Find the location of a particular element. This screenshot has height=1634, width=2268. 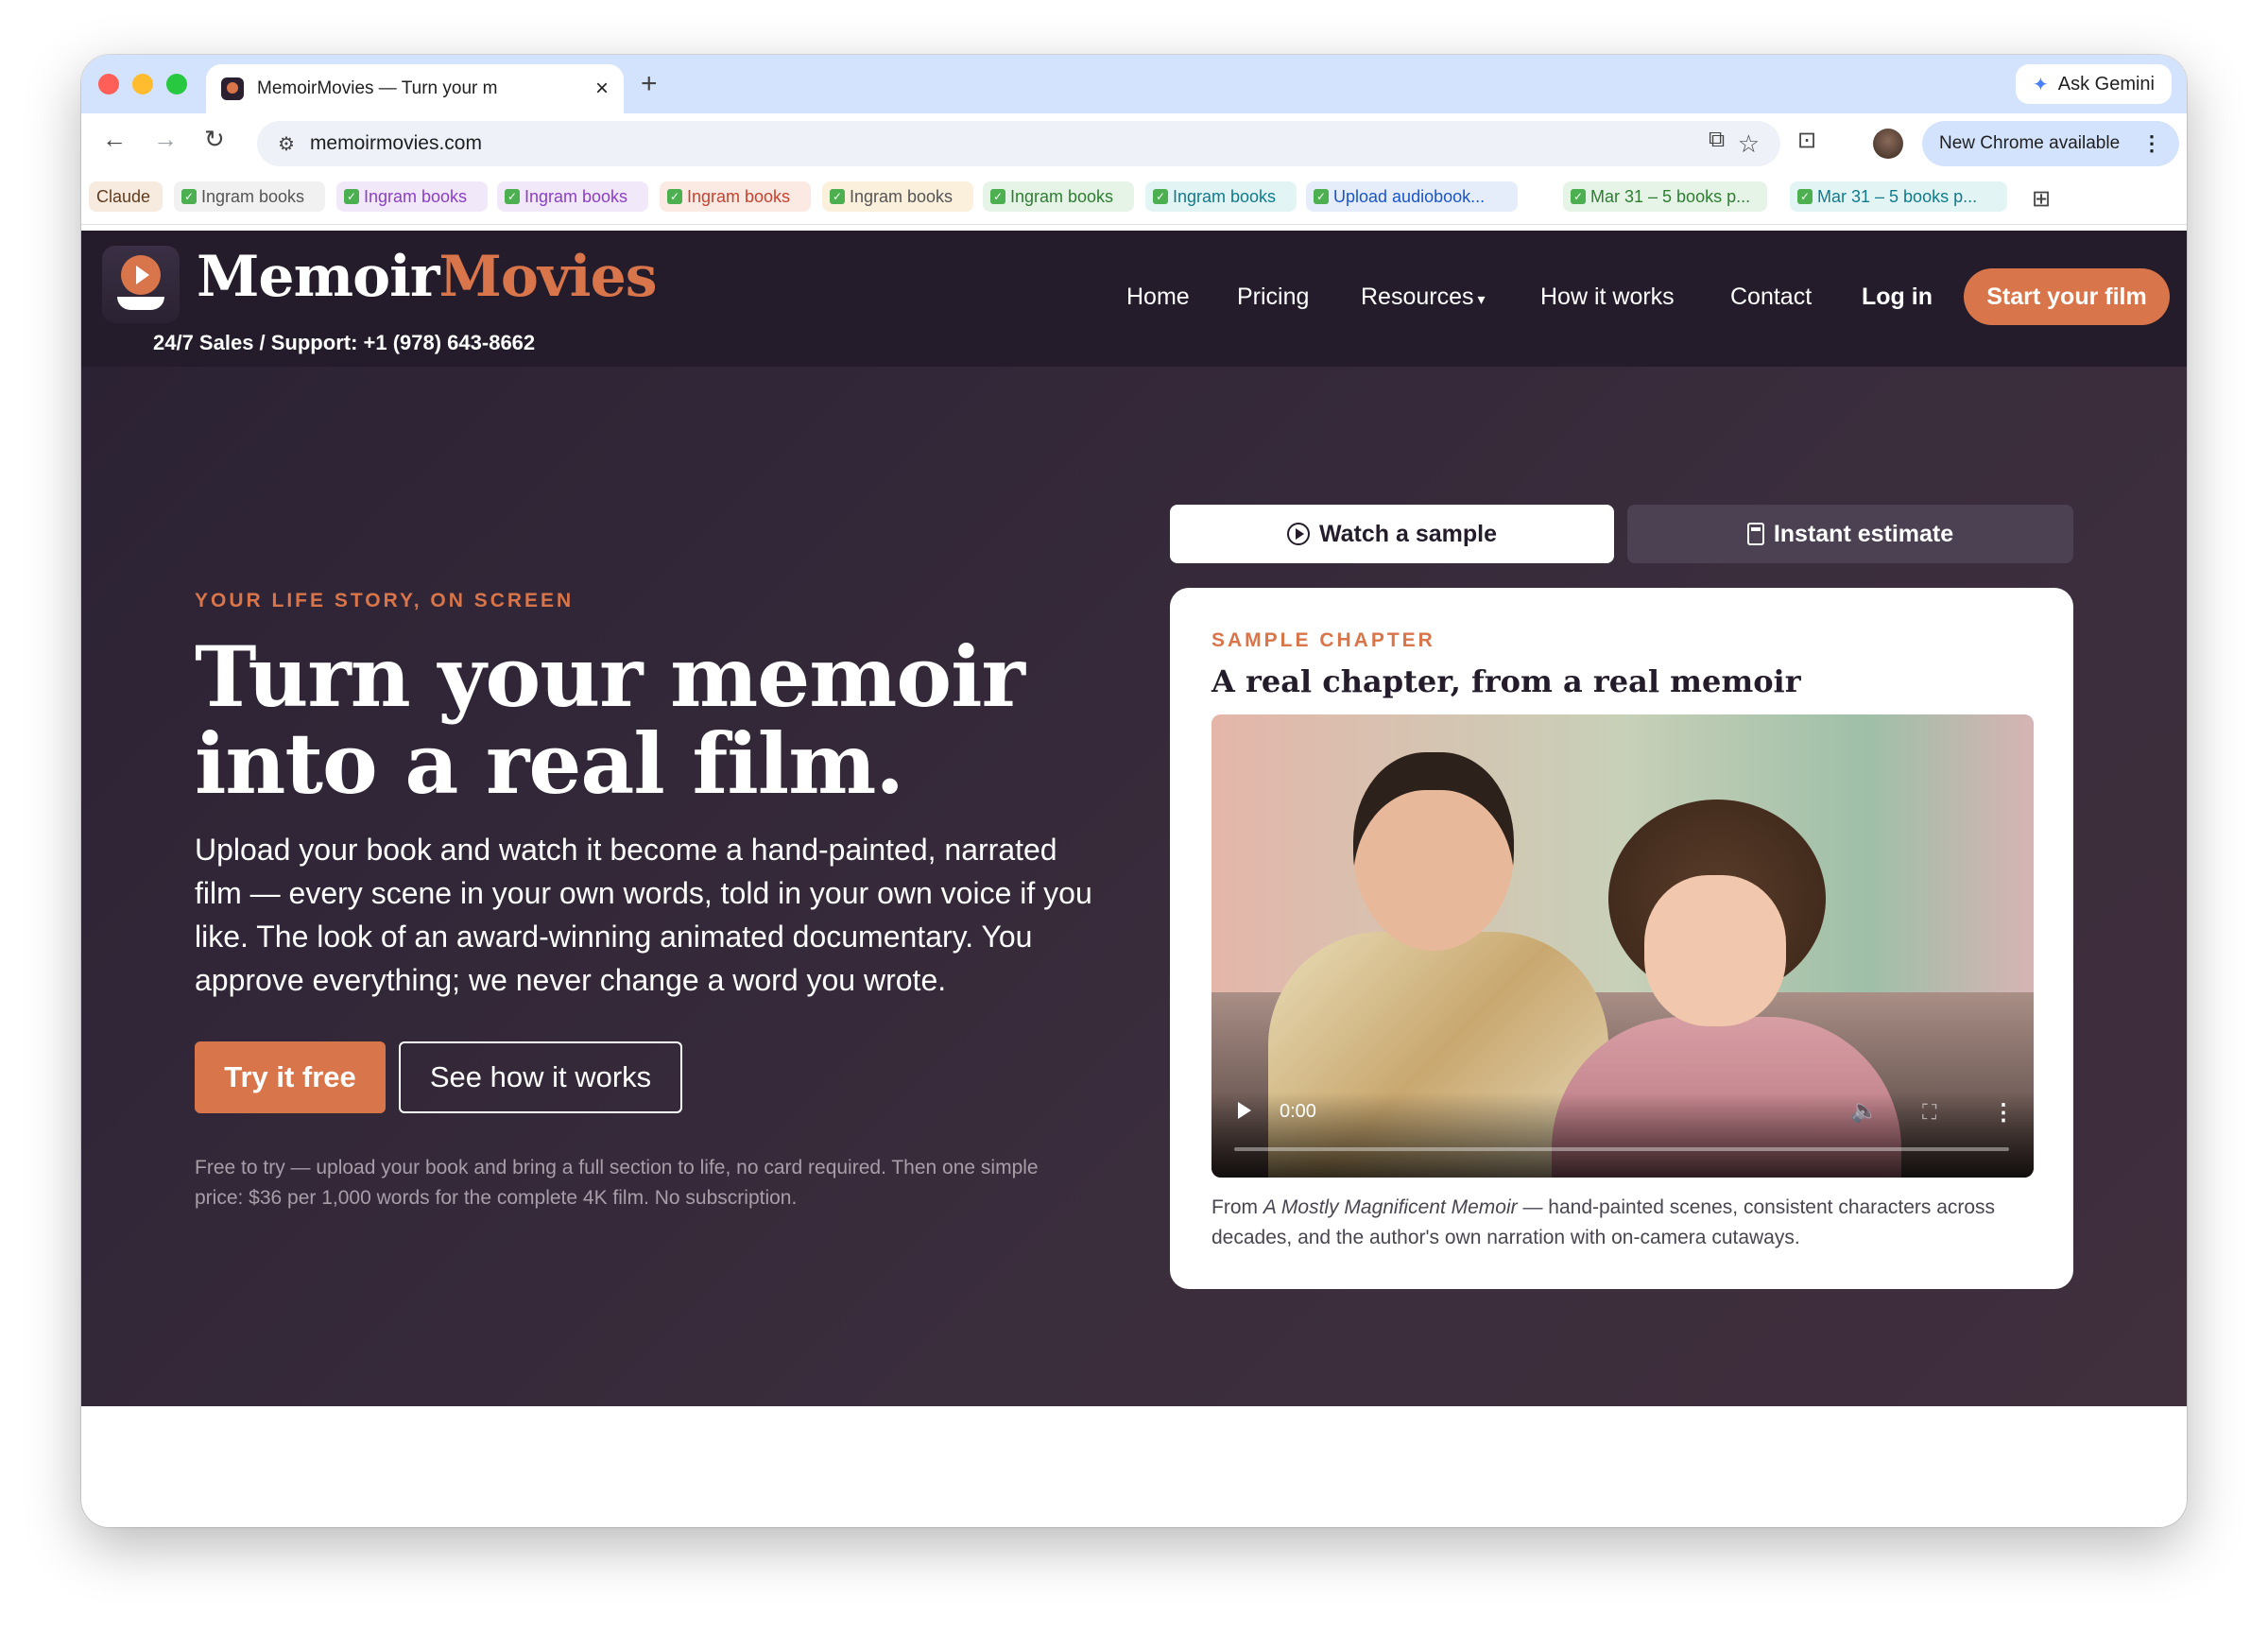

bookmark-label: Claude is located at coordinates (123, 196).